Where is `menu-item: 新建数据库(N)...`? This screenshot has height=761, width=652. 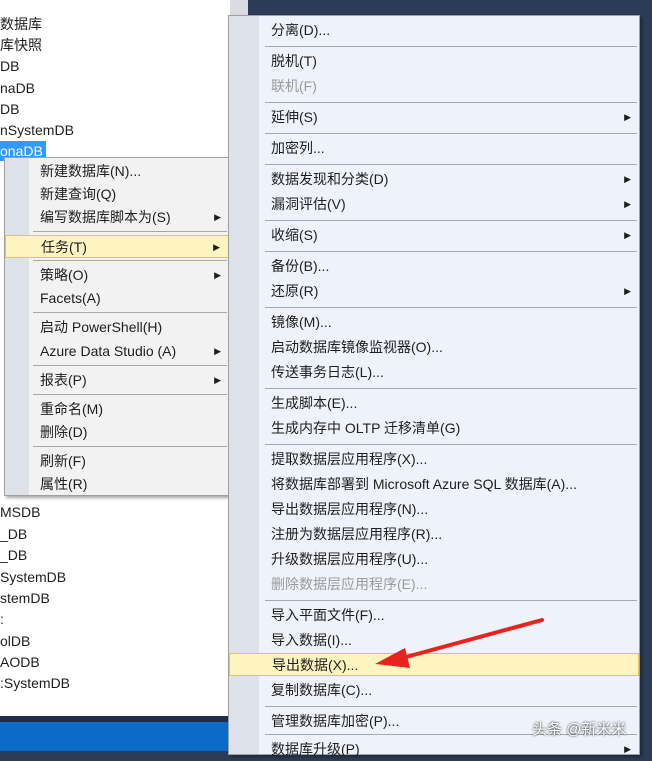
menu-item: 新建数据库(N)... is located at coordinates (117, 171).